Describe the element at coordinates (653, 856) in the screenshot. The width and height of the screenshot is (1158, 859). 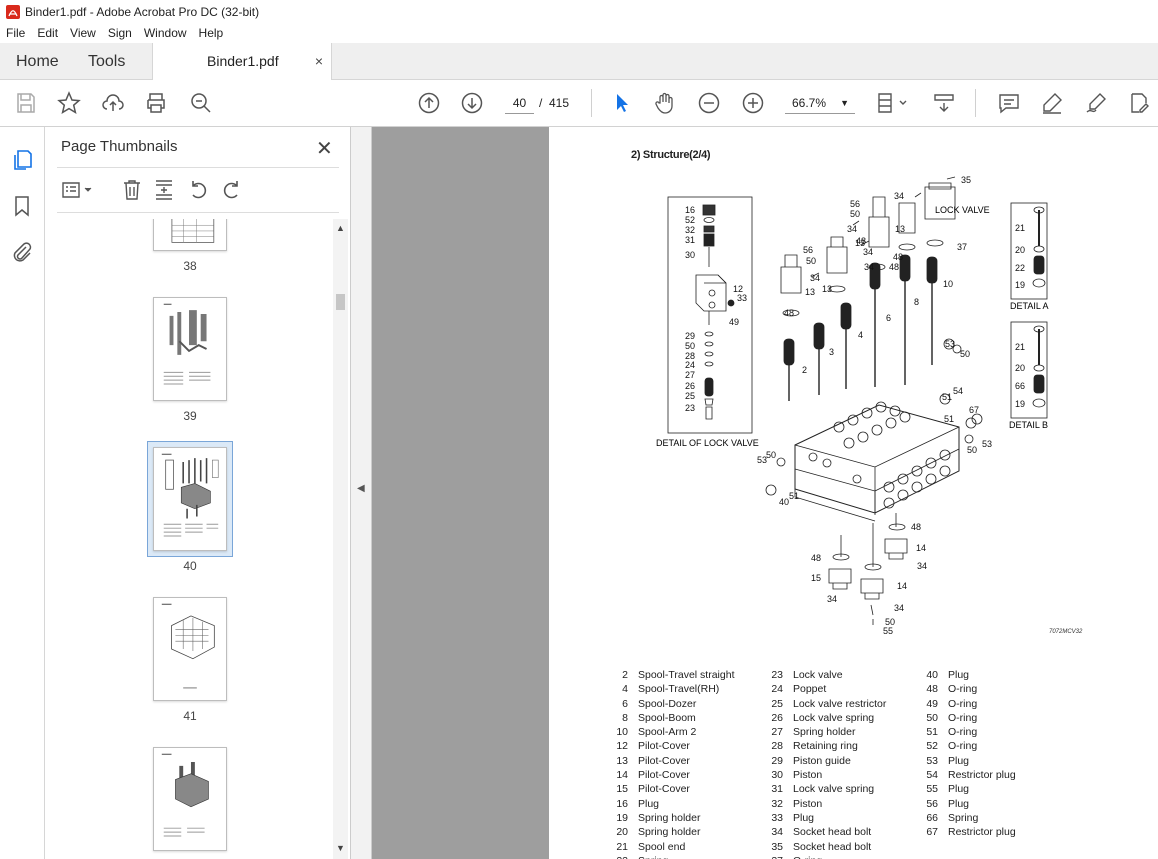
I see `part-name: Spring` at that location.